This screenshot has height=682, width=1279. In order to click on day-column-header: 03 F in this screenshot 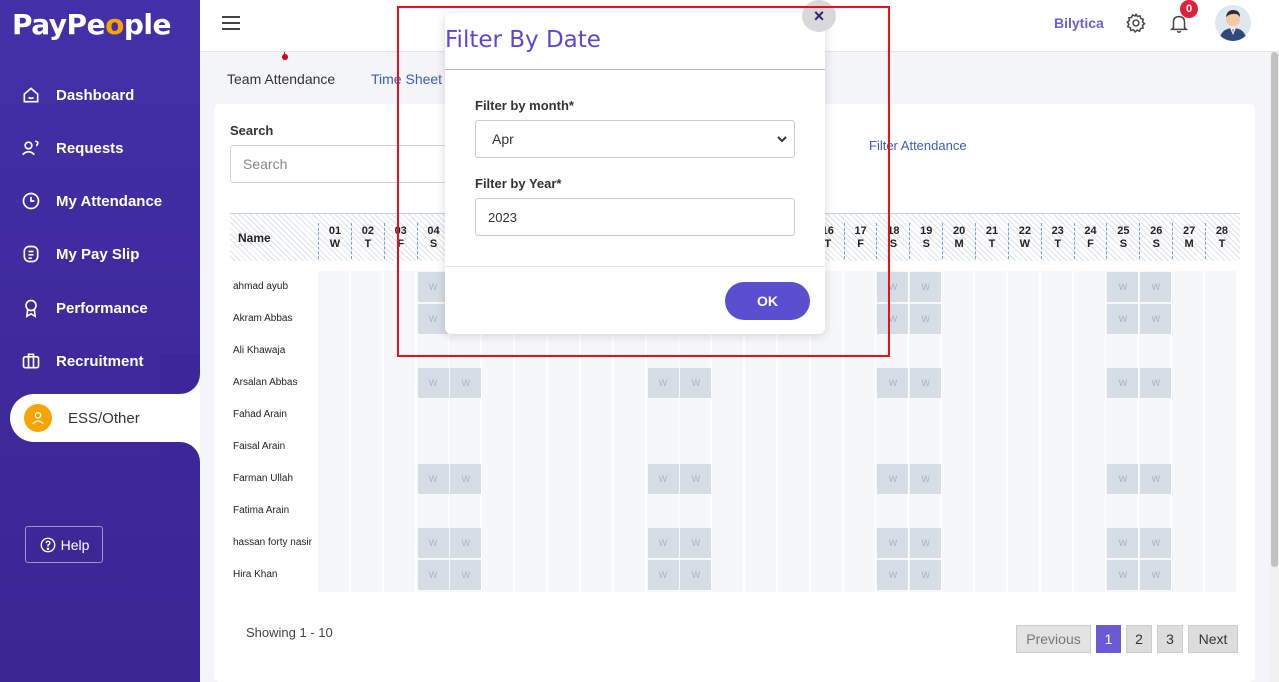, I will do `click(400, 241)`.